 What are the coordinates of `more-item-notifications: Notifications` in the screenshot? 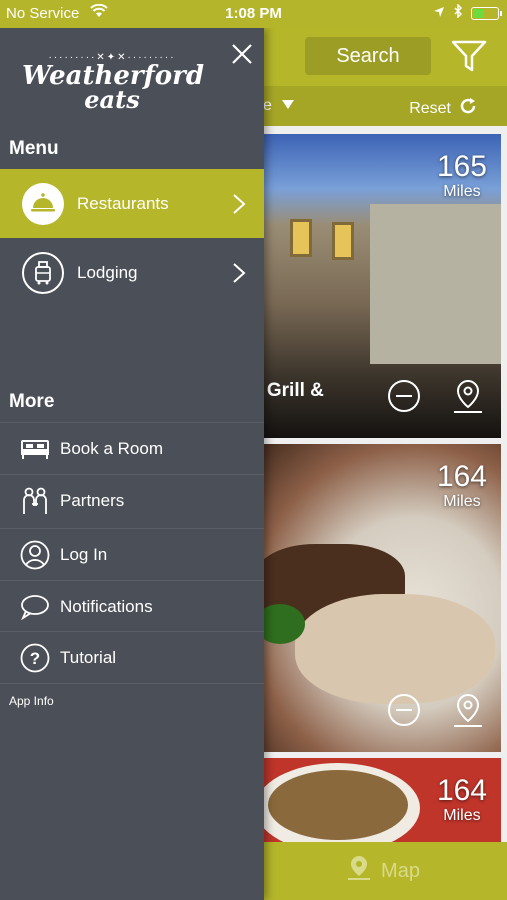 It's located at (132, 606).